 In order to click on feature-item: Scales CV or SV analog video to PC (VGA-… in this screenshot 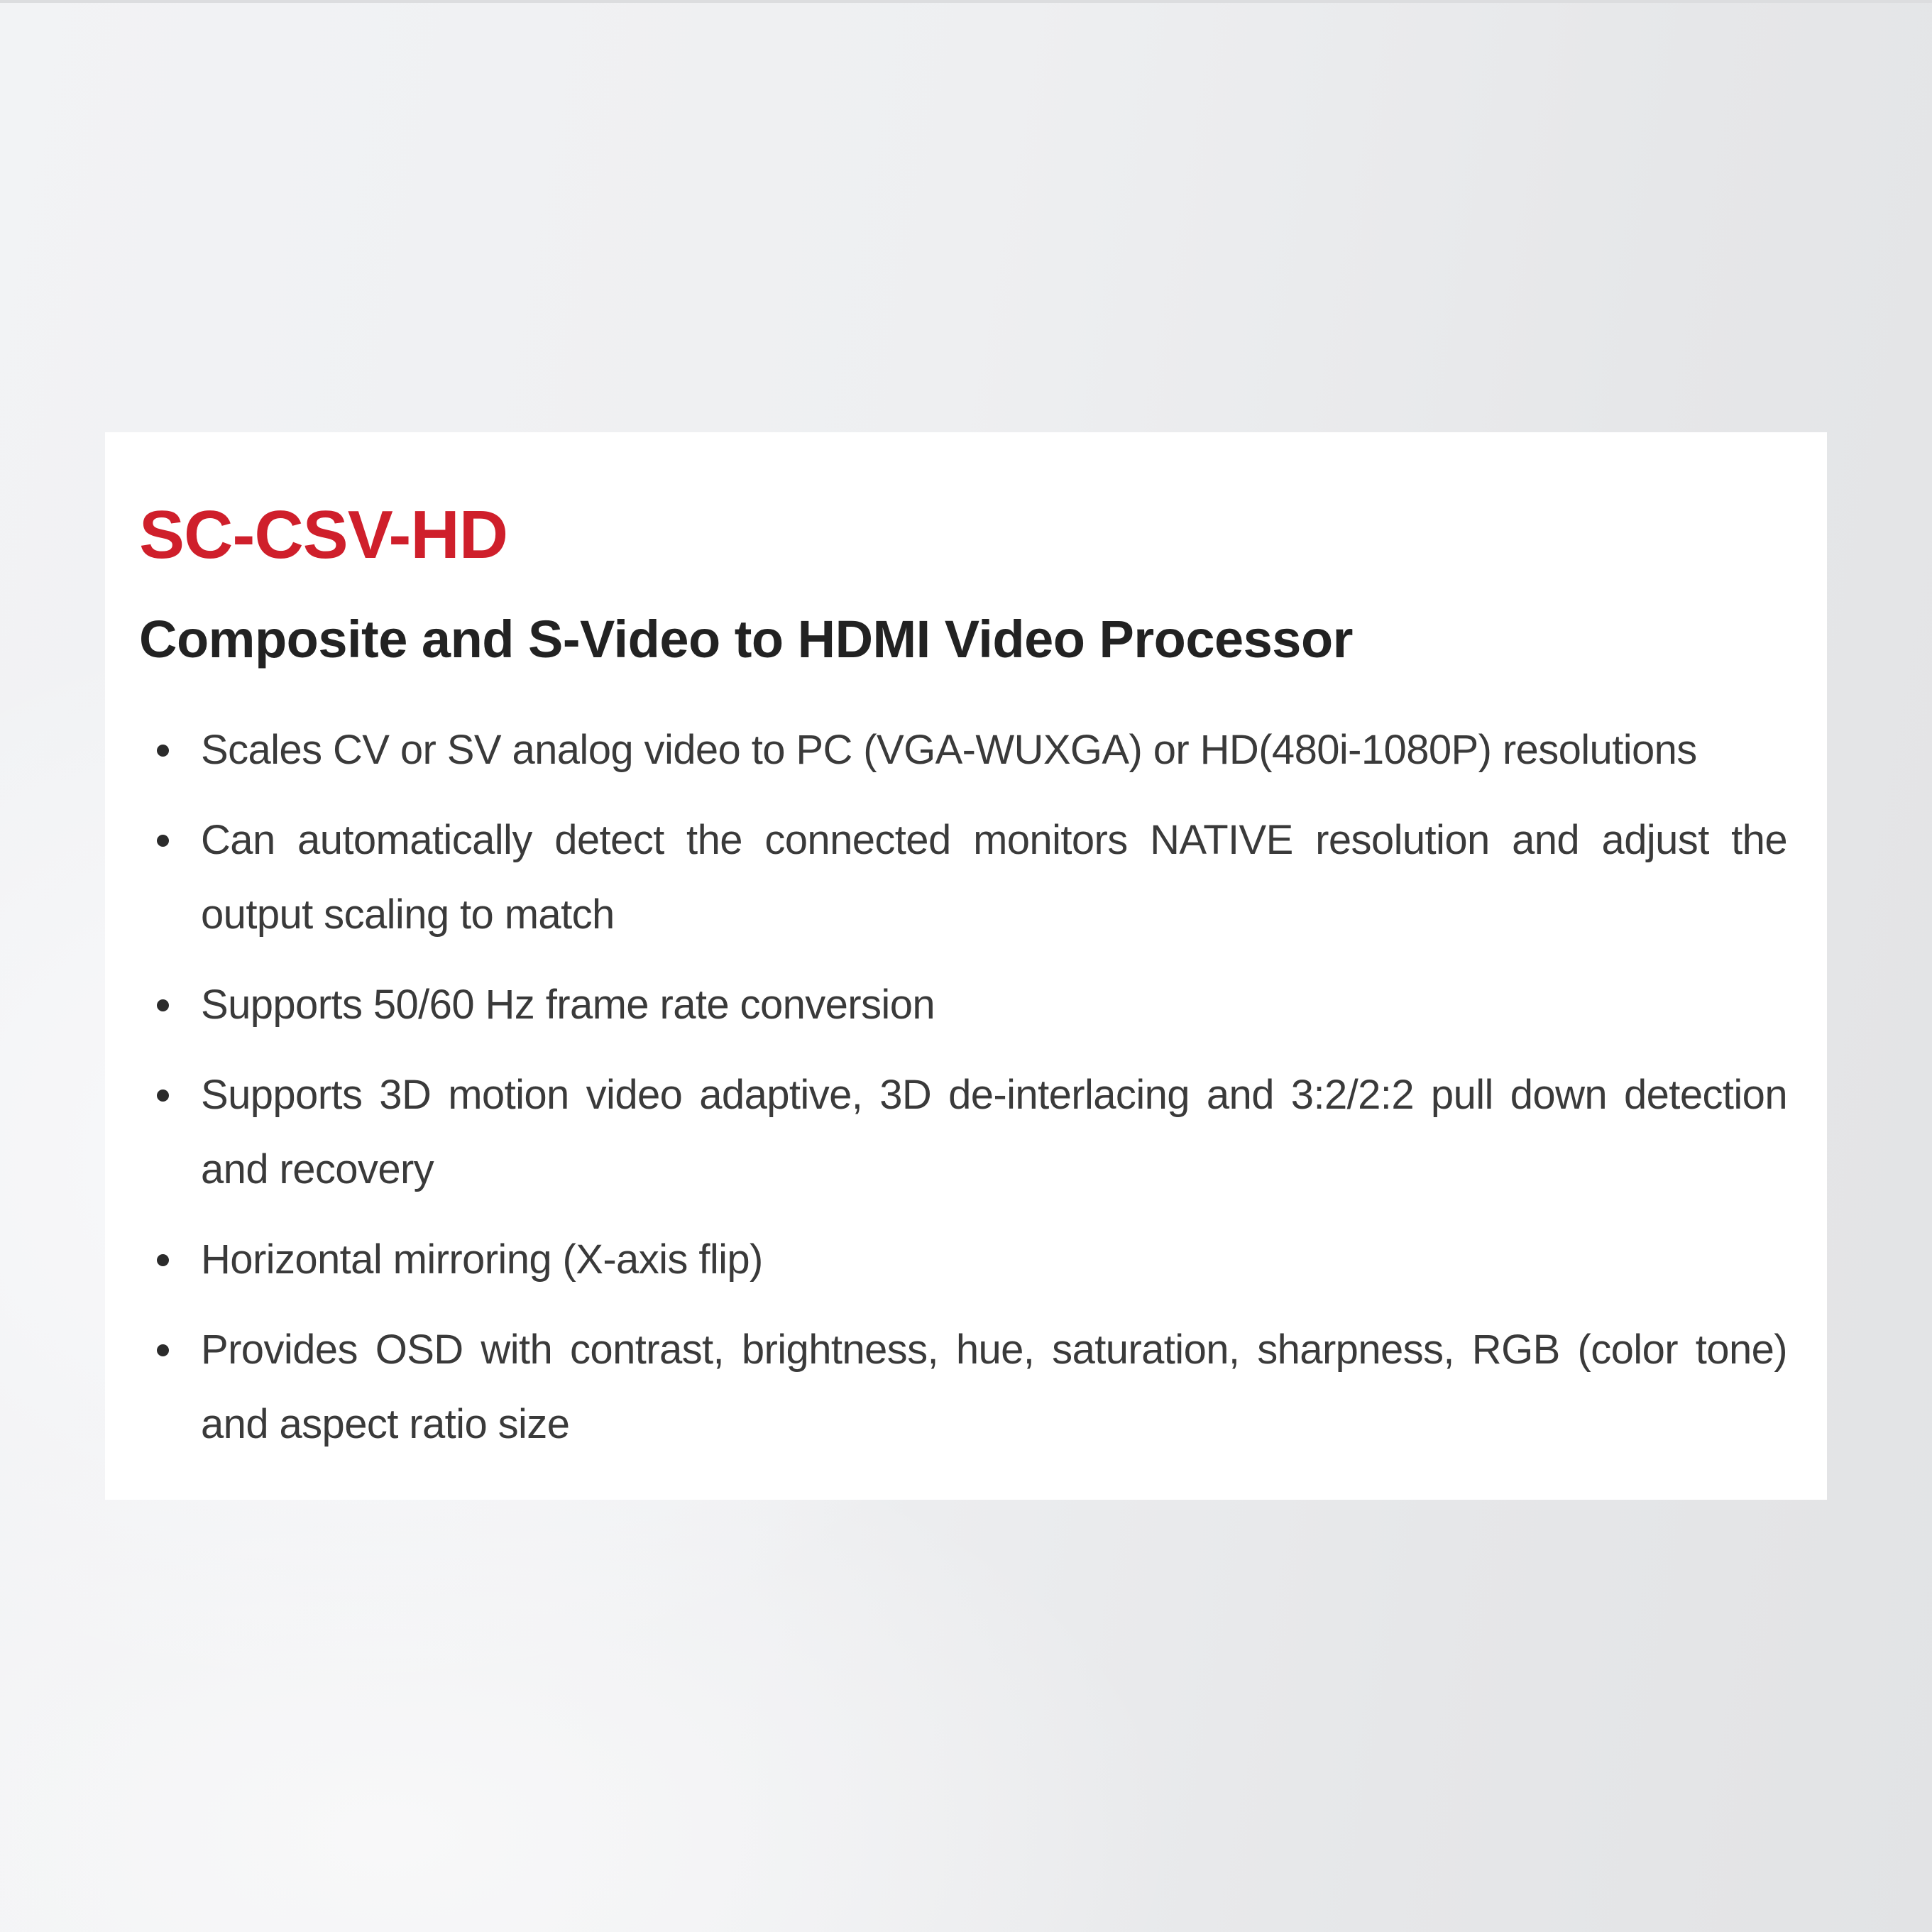, I will do `click(972, 750)`.